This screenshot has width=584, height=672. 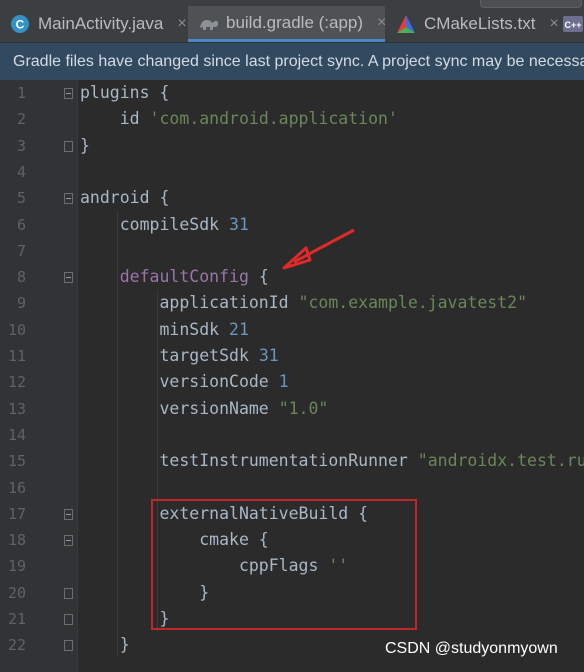 I want to click on code-line: android {, so click(x=124, y=198).